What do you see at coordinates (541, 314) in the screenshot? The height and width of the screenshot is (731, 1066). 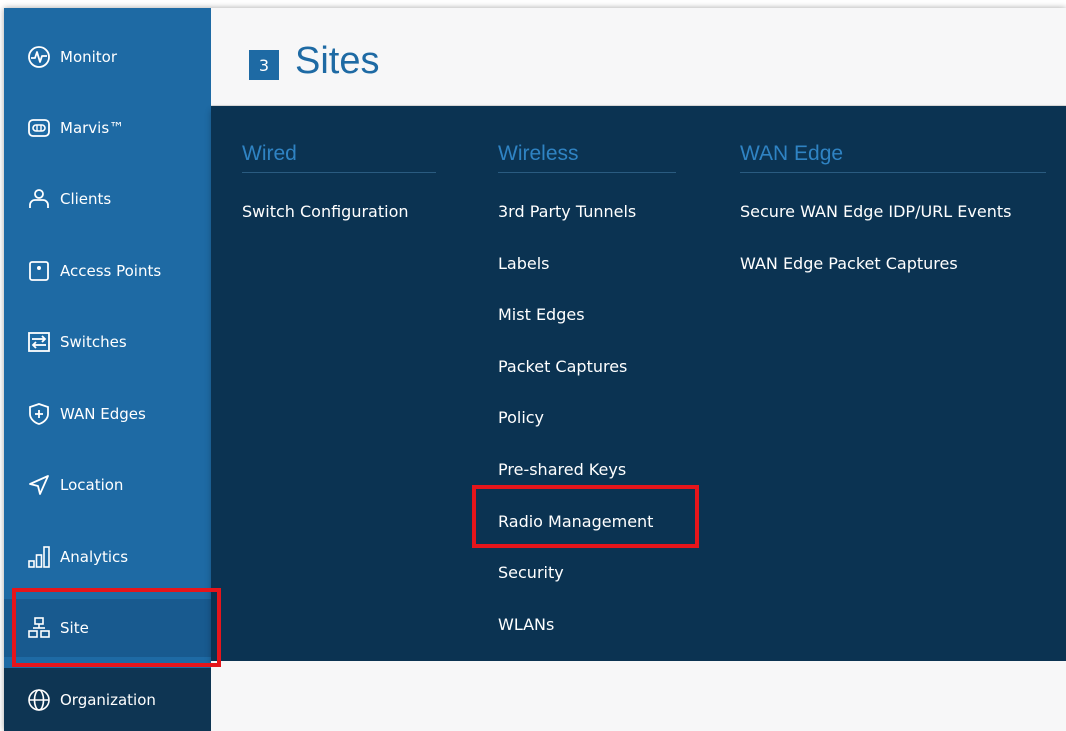 I see `menu-item-mist-edges: Mist Edges` at bounding box center [541, 314].